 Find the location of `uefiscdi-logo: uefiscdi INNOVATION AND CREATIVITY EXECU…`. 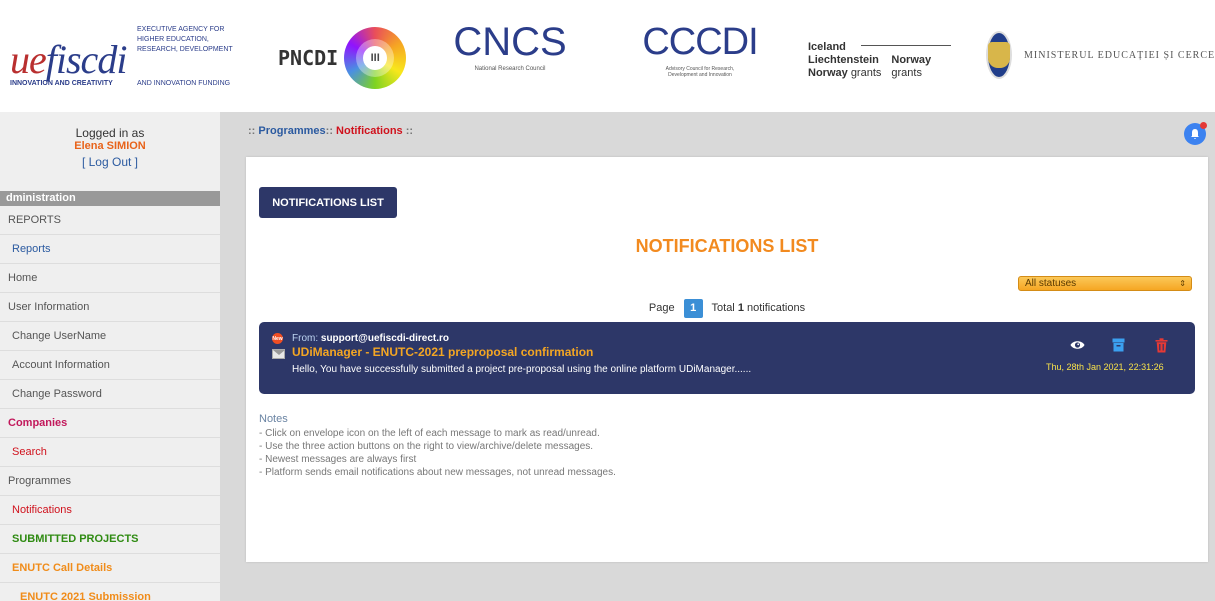

uefiscdi-logo: uefiscdi INNOVATION AND CREATIVITY EXECU… is located at coordinates (130, 60).